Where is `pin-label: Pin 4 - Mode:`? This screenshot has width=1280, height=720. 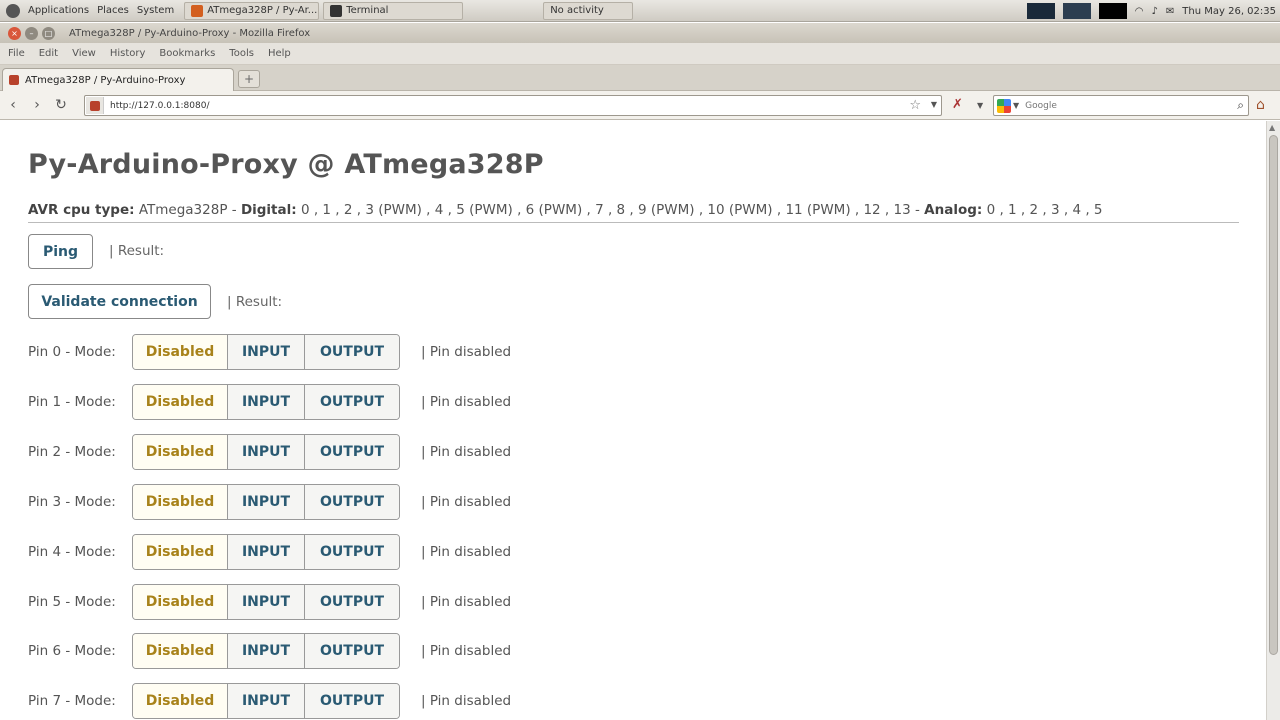
pin-label: Pin 4 - Mode: is located at coordinates (72, 552).